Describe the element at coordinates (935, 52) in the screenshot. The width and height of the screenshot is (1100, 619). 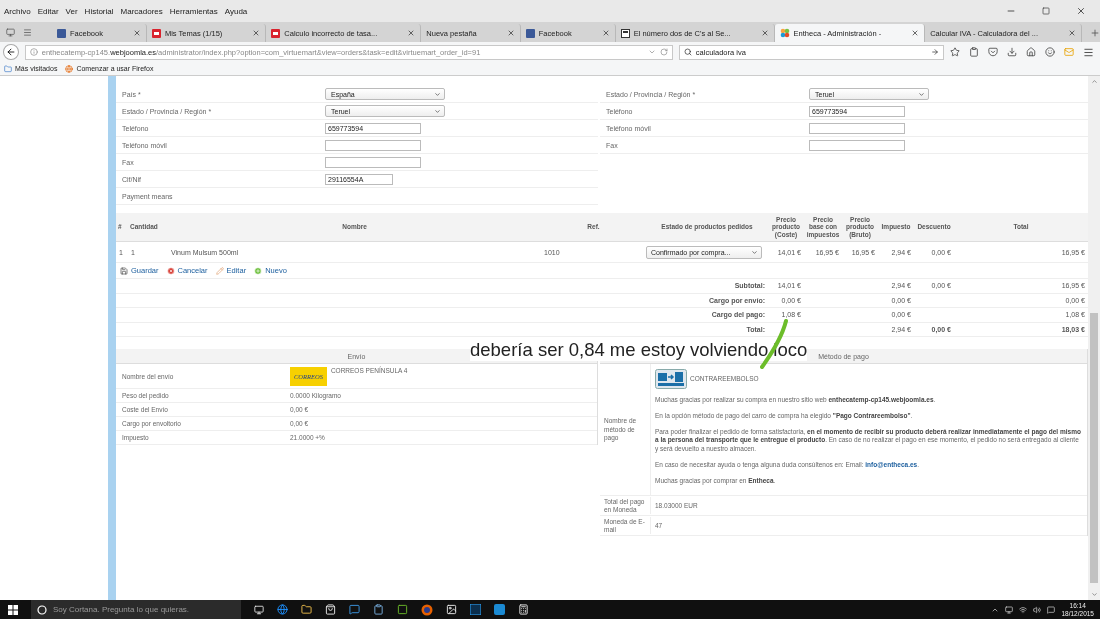
I see `go-icon` at that location.